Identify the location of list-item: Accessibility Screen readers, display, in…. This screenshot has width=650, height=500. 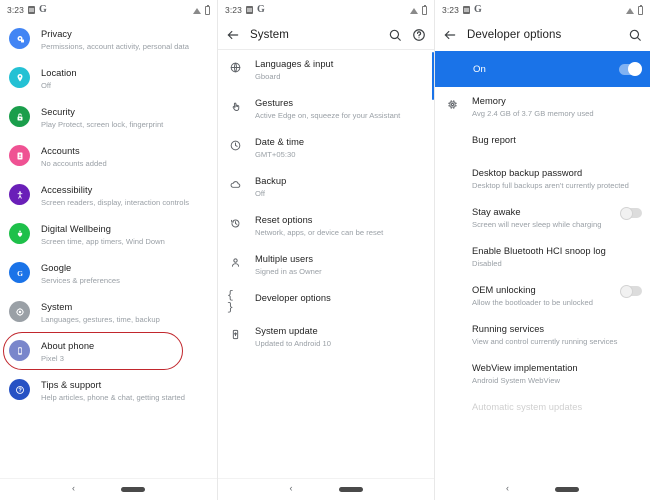
(108, 195).